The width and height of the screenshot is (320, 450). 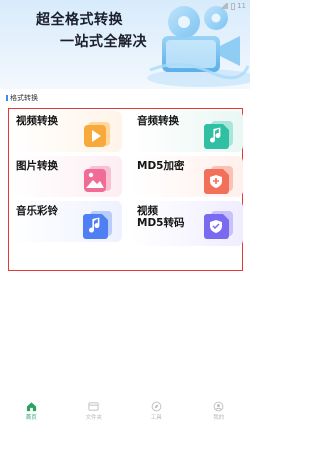 What do you see at coordinates (22, 98) in the screenshot?
I see `section-title: 格式转换` at bounding box center [22, 98].